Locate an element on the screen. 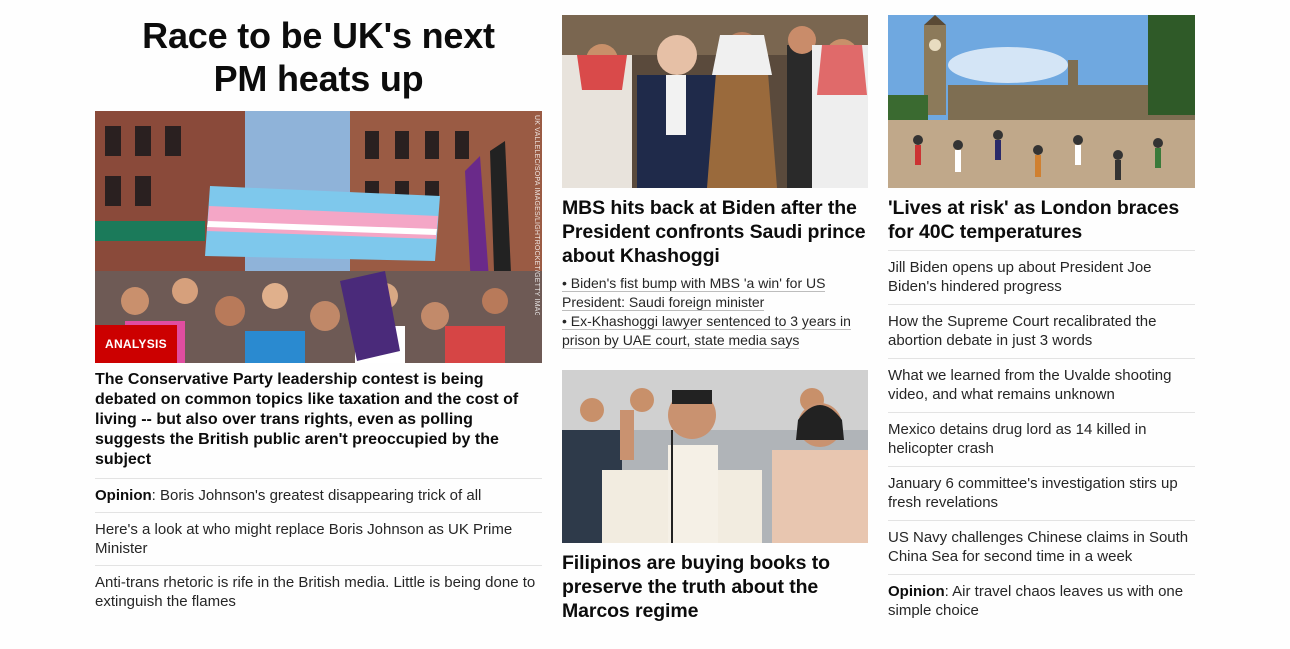  marcos-image is located at coordinates (715, 456).